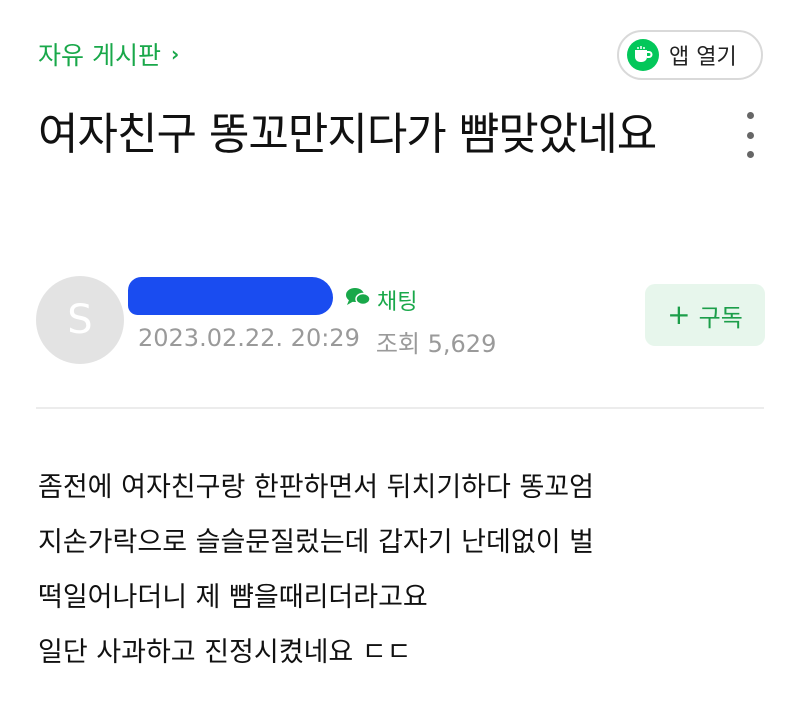 This screenshot has height=726, width=800. I want to click on view-count: 조회 5,629, so click(436, 344).